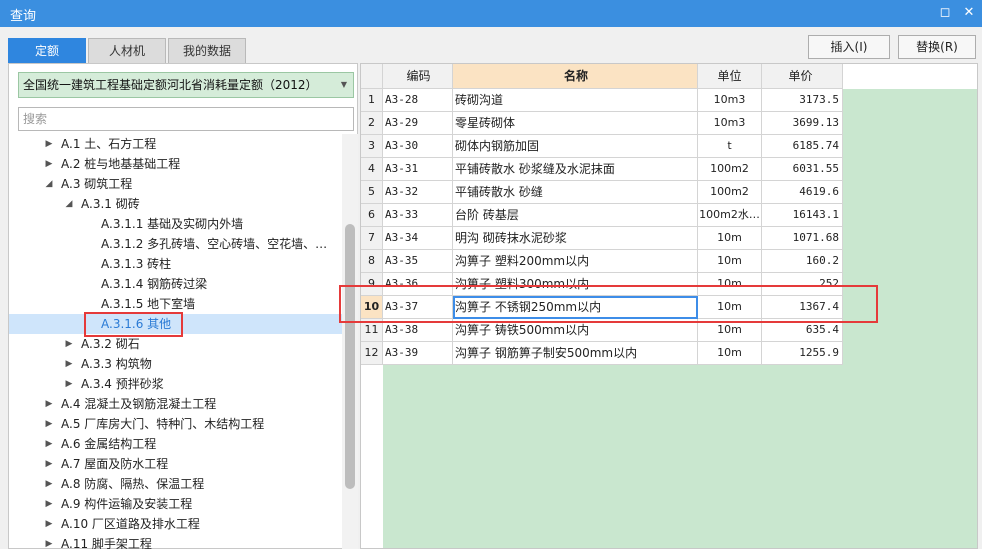  Describe the element at coordinates (418, 215) in the screenshot. I see `row-code: A3-33` at that location.